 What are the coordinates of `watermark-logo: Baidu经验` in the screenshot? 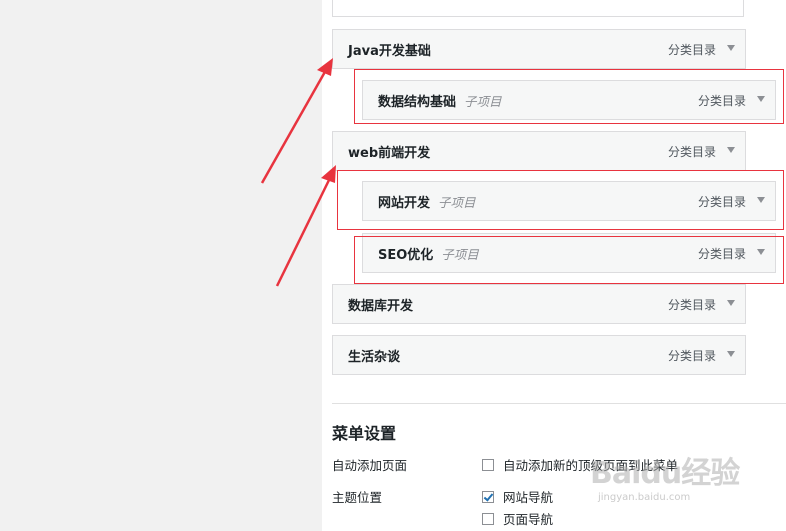 It's located at (665, 473).